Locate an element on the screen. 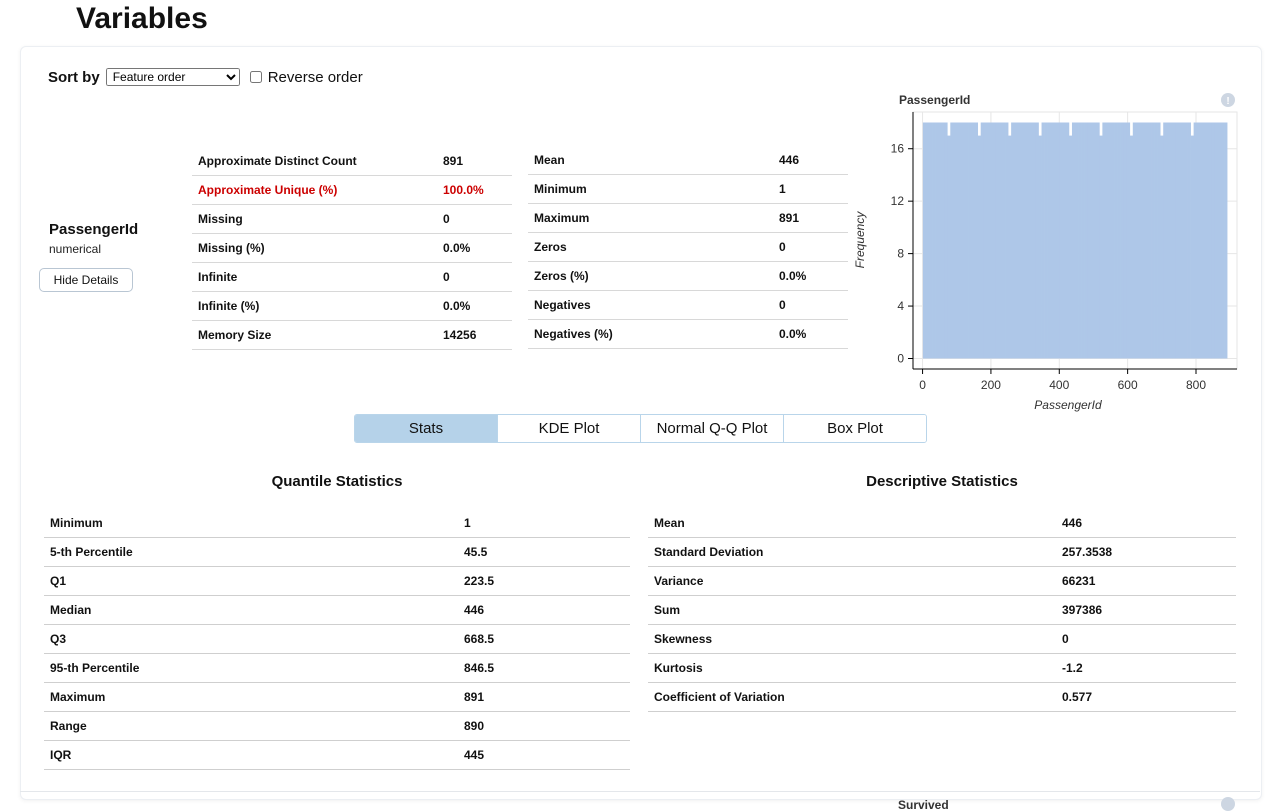 This screenshot has width=1280, height=812. stat-value: 445 is located at coordinates (544, 755).